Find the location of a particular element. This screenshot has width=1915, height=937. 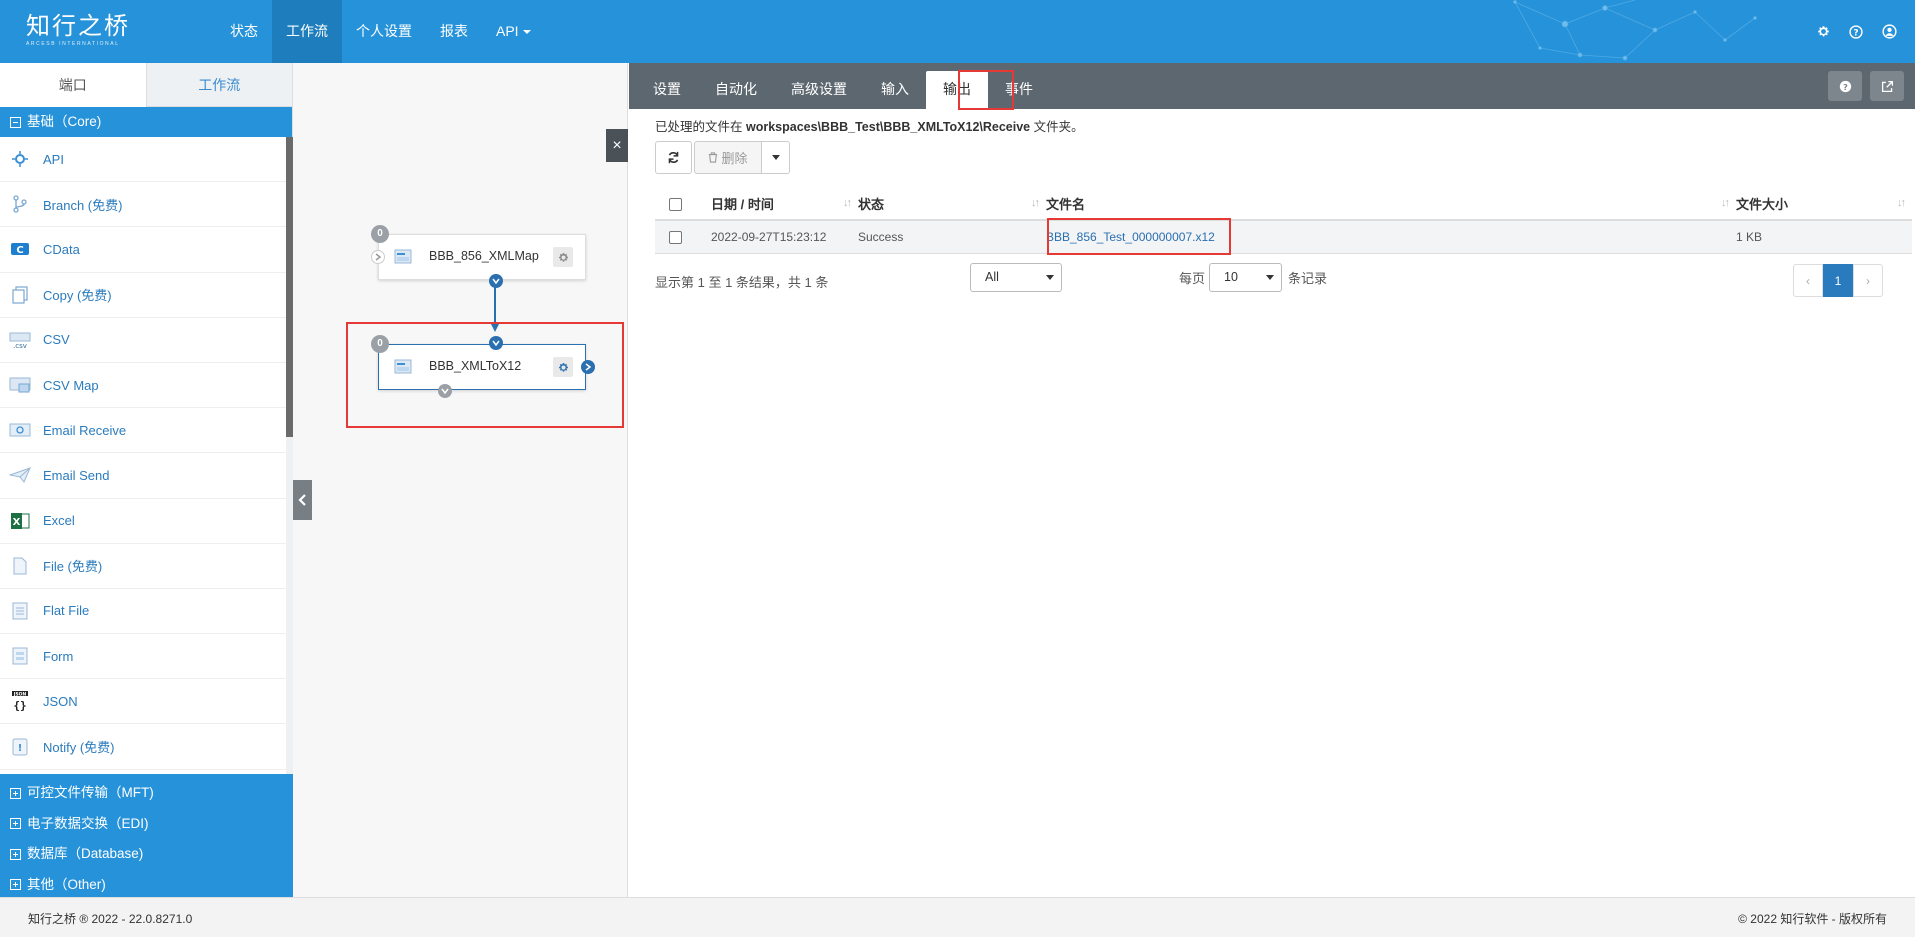

col-status: 状态 ↓↑ is located at coordinates (952, 204).